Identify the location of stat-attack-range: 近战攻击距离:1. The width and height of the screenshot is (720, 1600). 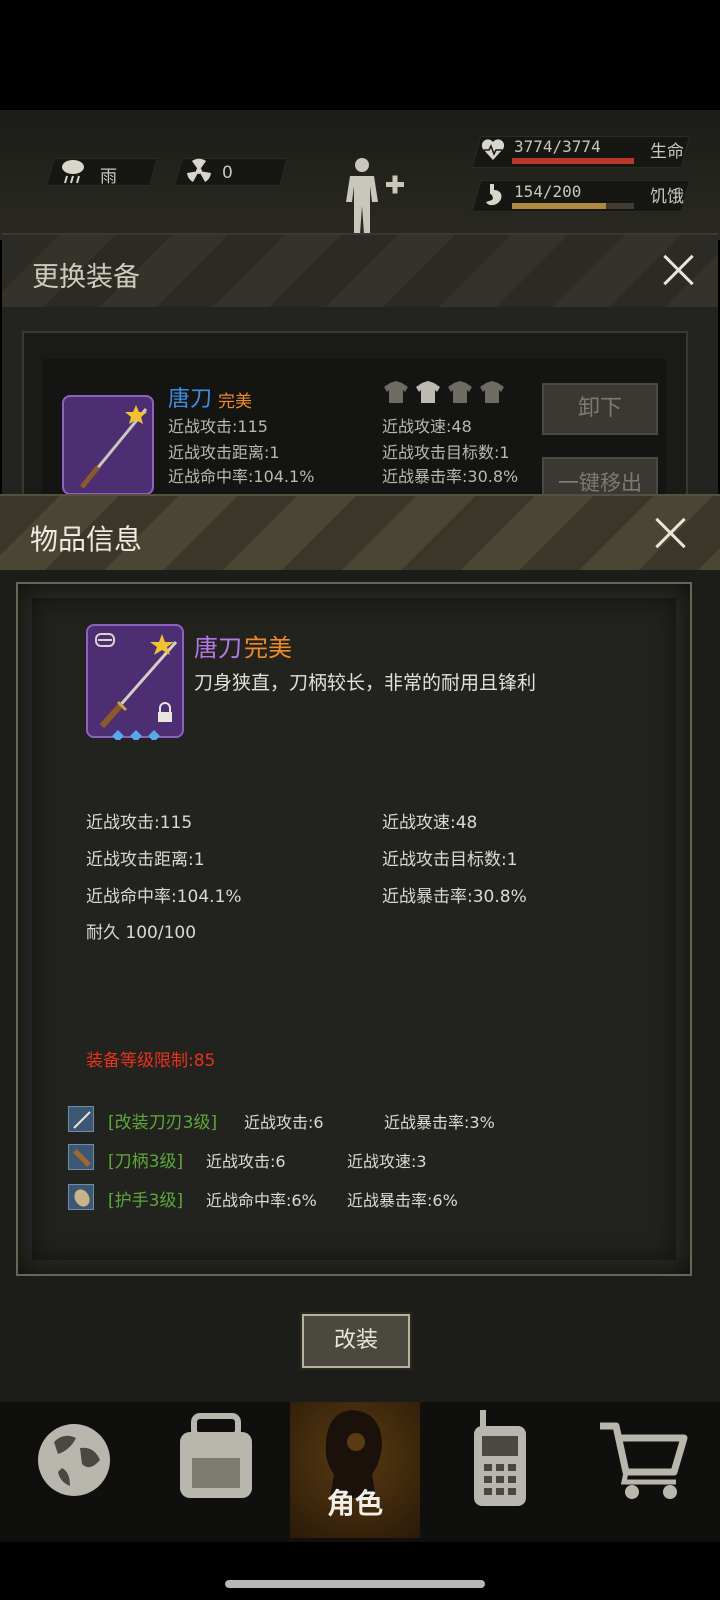
(145, 860).